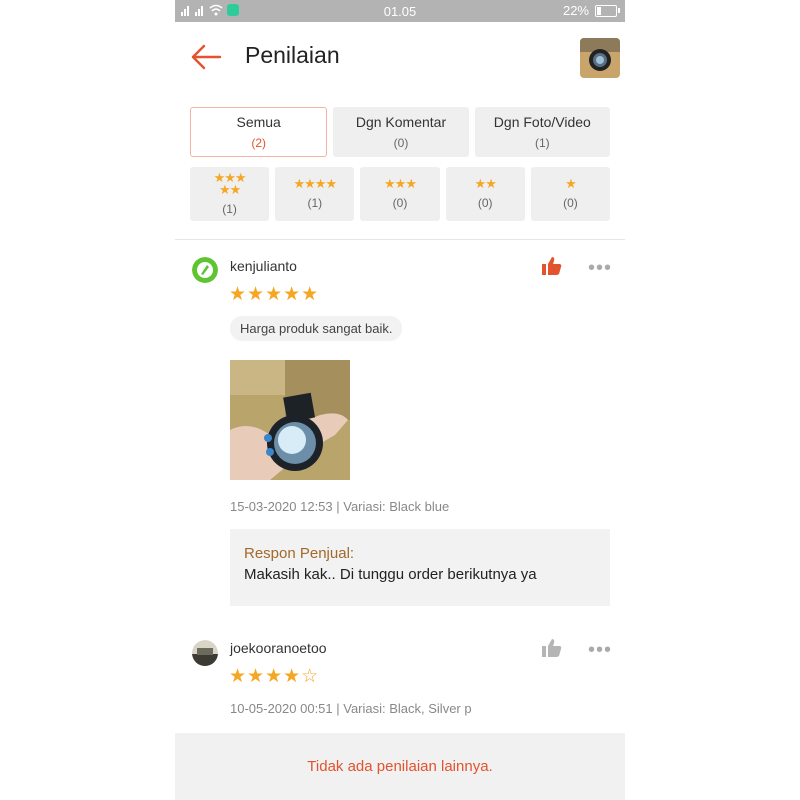 Image resolution: width=800 pixels, height=800 pixels. I want to click on product-thumbnail, so click(600, 58).